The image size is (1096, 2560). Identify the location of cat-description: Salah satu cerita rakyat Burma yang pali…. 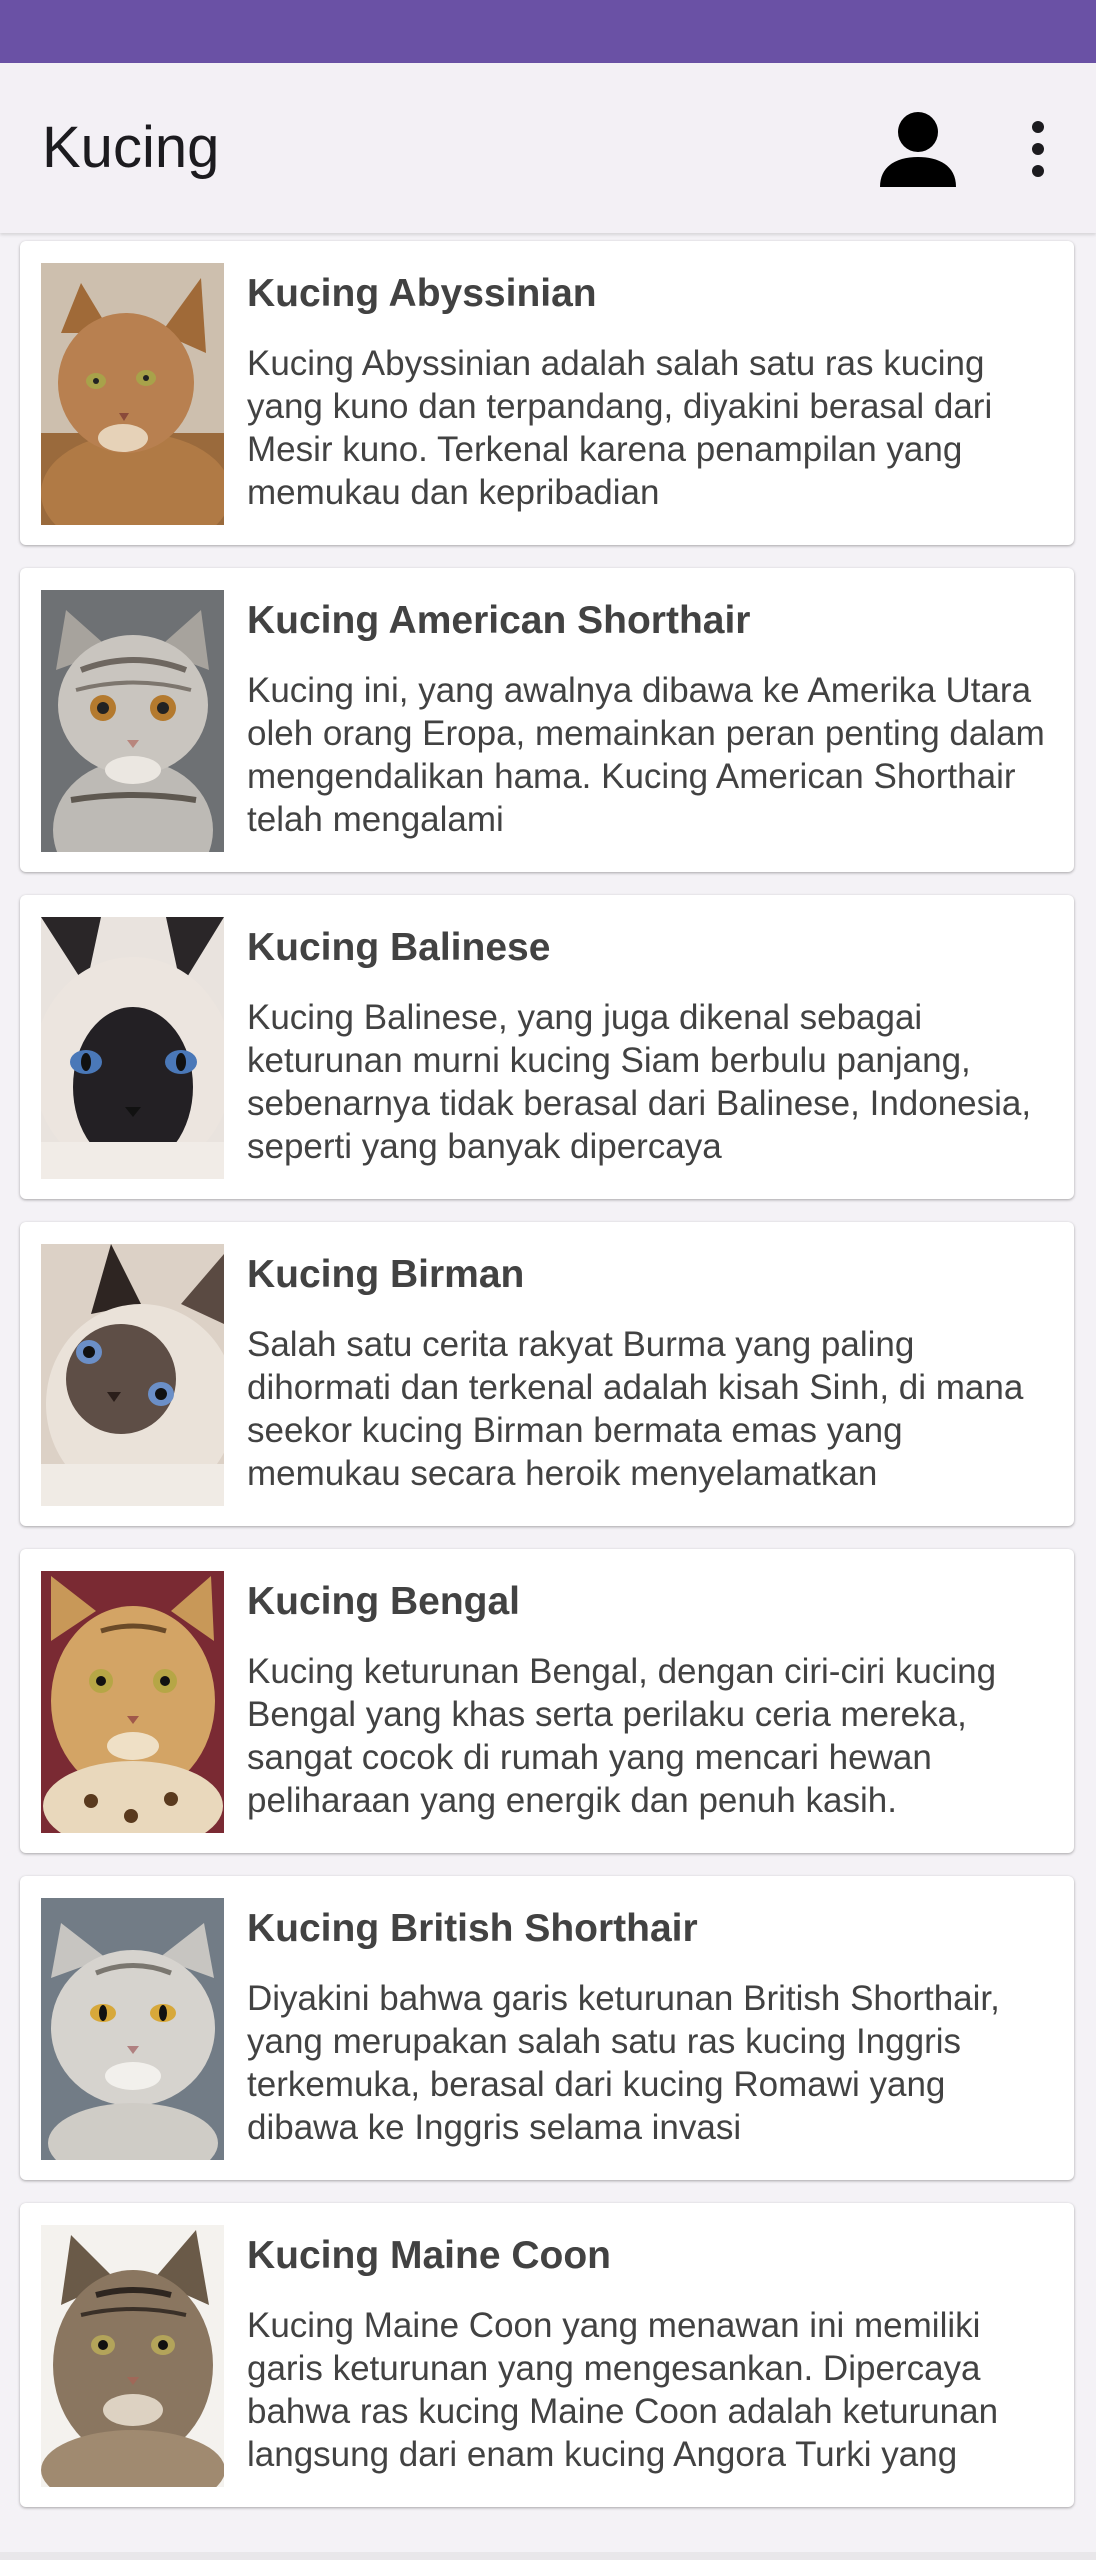
(635, 1409).